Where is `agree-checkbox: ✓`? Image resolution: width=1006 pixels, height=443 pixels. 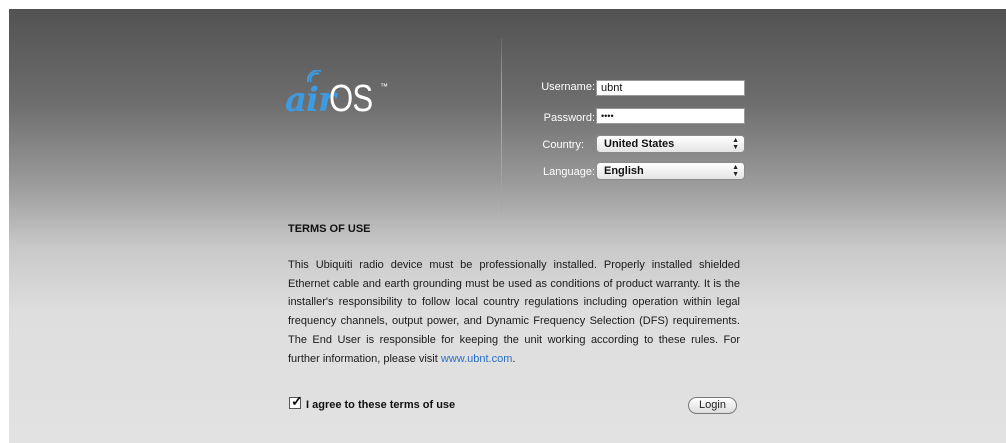
agree-checkbox: ✓ is located at coordinates (296, 401).